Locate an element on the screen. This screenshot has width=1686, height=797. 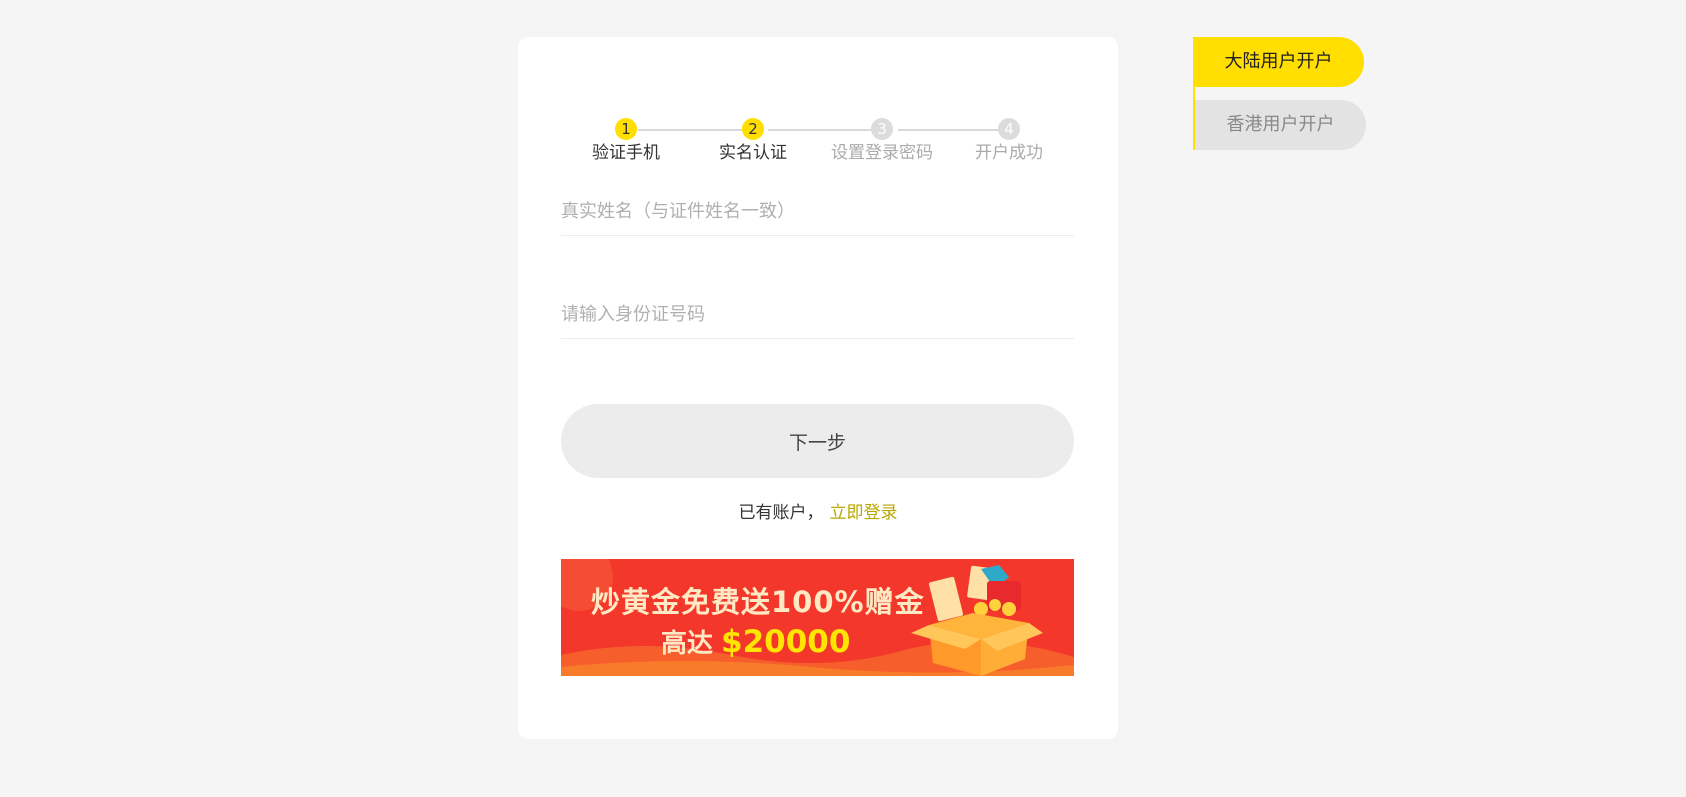
banner-subline: 高达 $20000 is located at coordinates (755, 641).